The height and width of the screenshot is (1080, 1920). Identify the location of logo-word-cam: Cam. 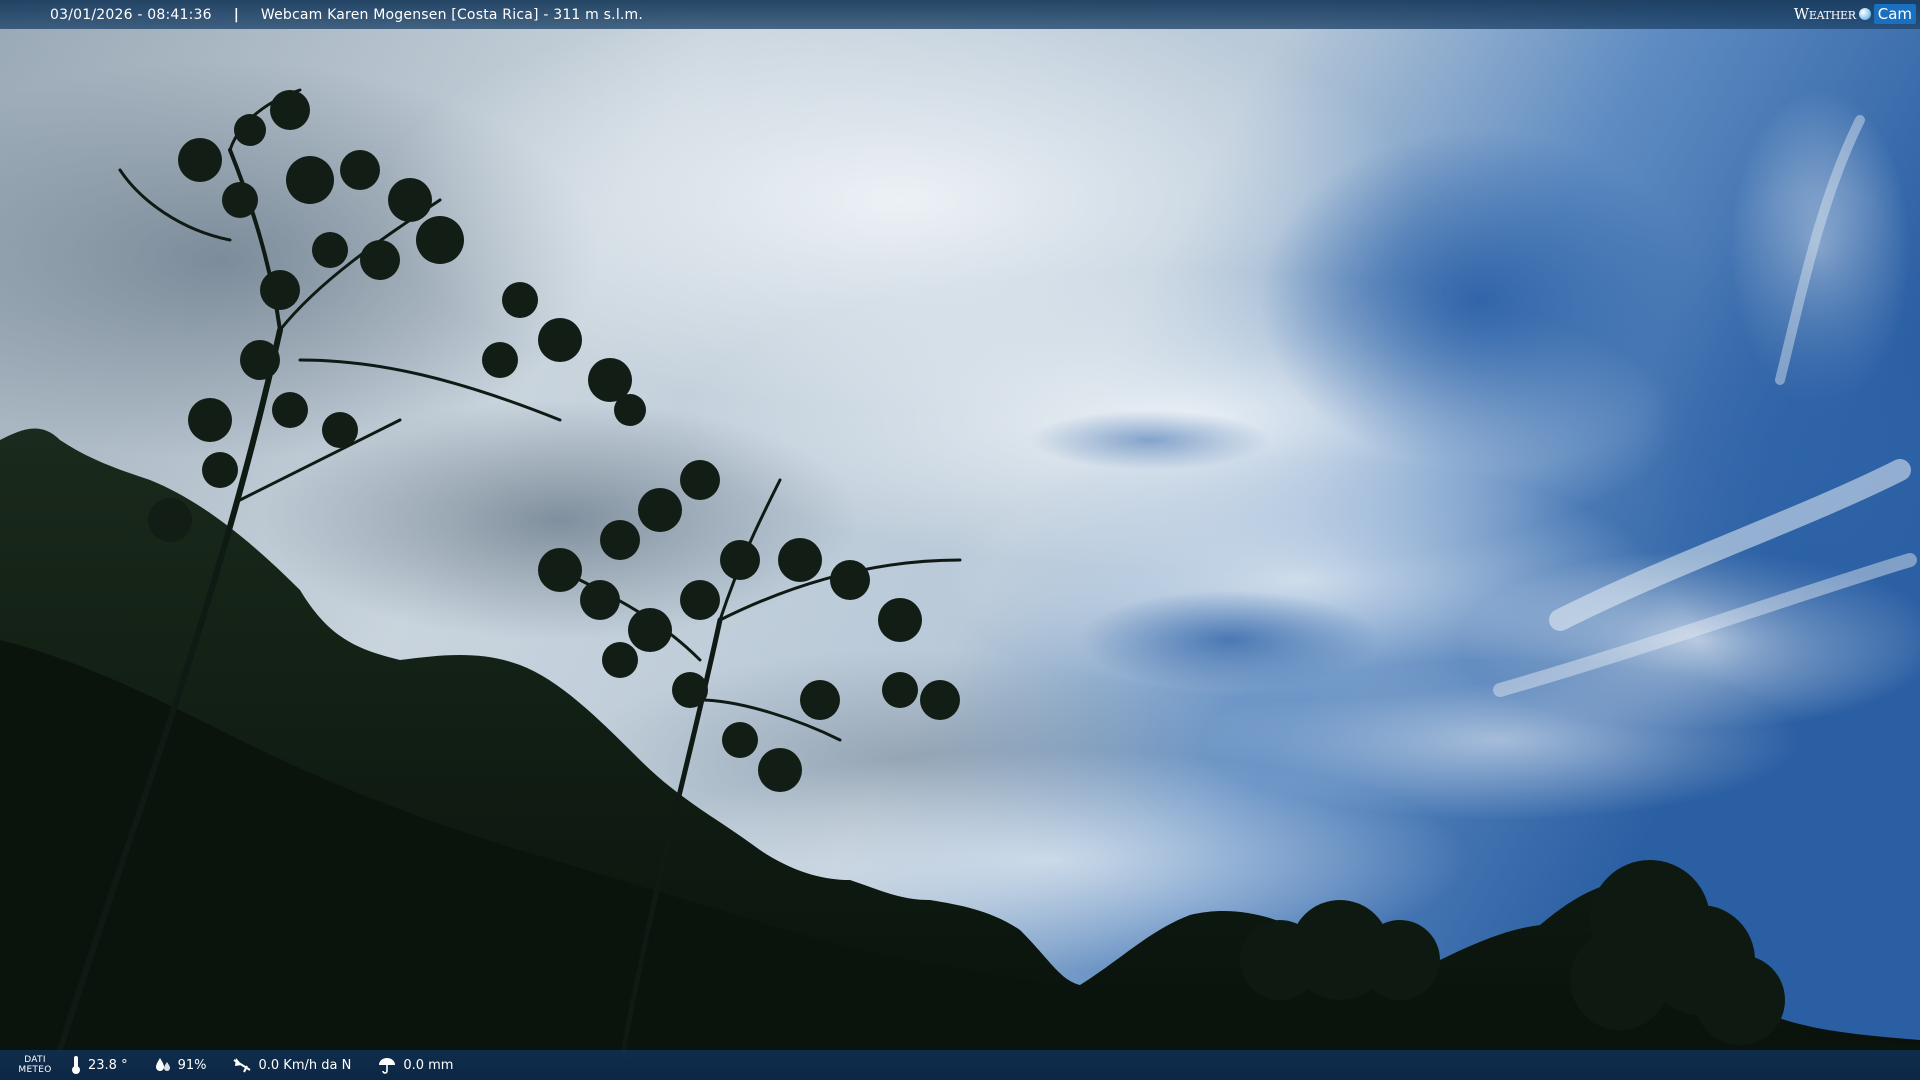
(1894, 14).